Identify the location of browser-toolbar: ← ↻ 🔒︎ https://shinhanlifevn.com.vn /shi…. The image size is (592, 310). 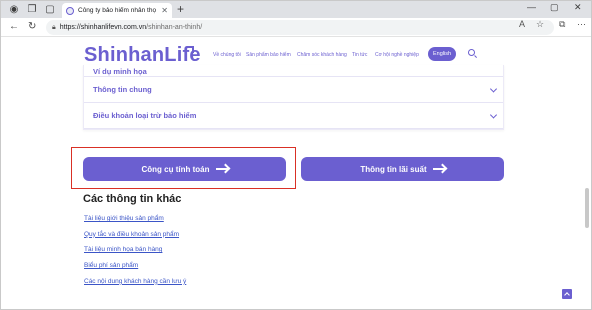
(296, 27).